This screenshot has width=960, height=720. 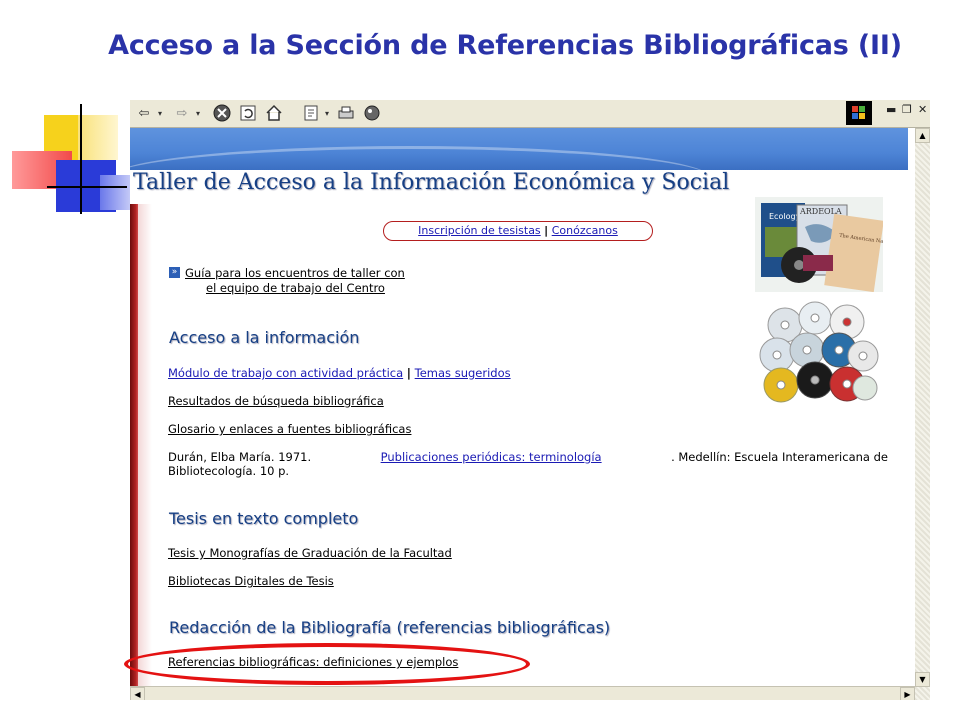 I want to click on page-banner, so click(x=519, y=149).